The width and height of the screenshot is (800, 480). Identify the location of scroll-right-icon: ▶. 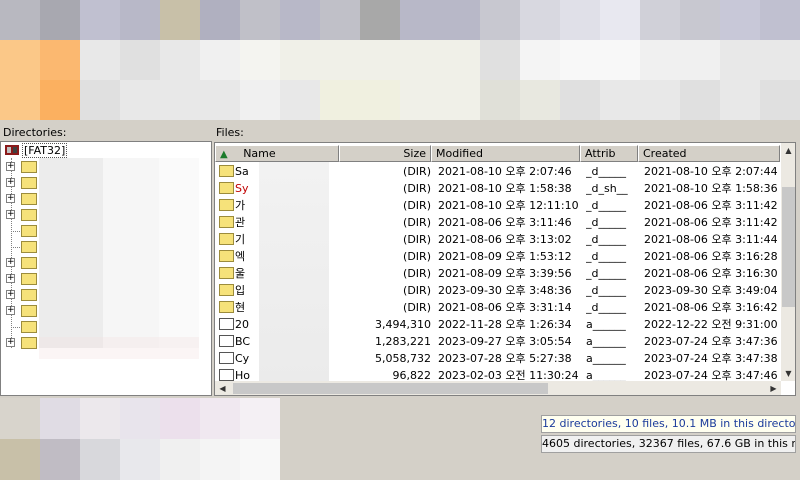
(773, 388).